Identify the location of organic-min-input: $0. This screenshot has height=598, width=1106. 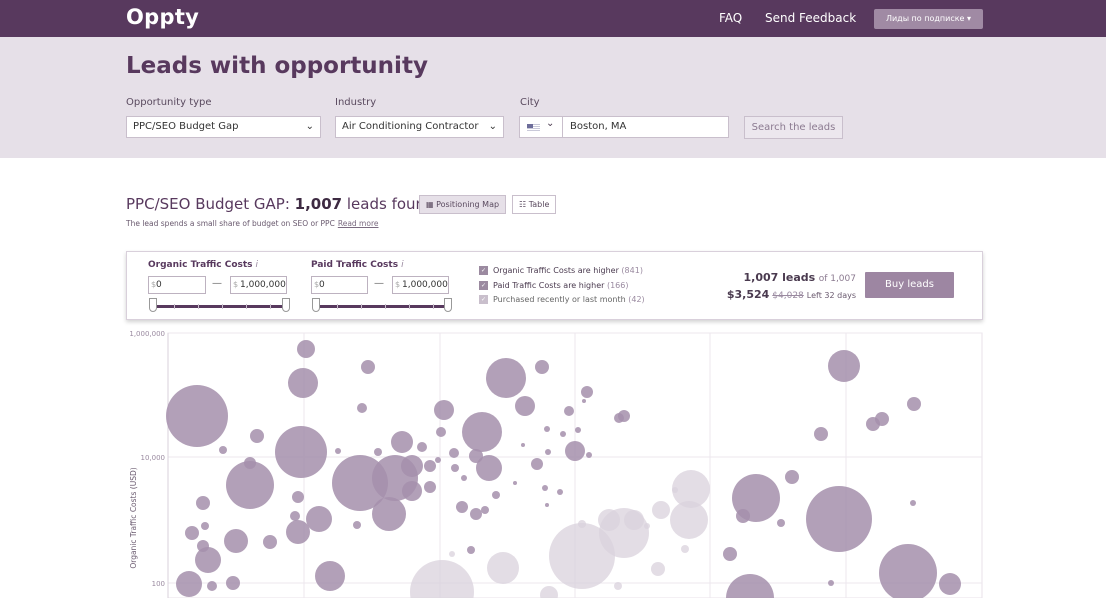
(177, 285).